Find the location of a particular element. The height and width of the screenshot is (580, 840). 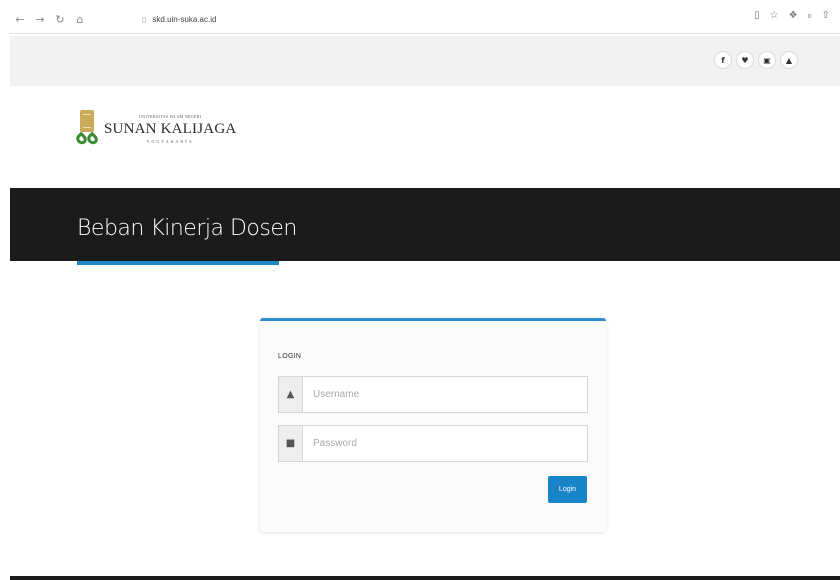

forward-icon: → is located at coordinates (40, 20).